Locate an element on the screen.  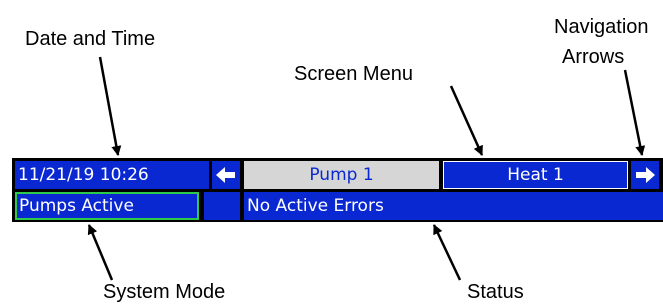
tab-pump-1-label: Pump 1 is located at coordinates (341, 175).